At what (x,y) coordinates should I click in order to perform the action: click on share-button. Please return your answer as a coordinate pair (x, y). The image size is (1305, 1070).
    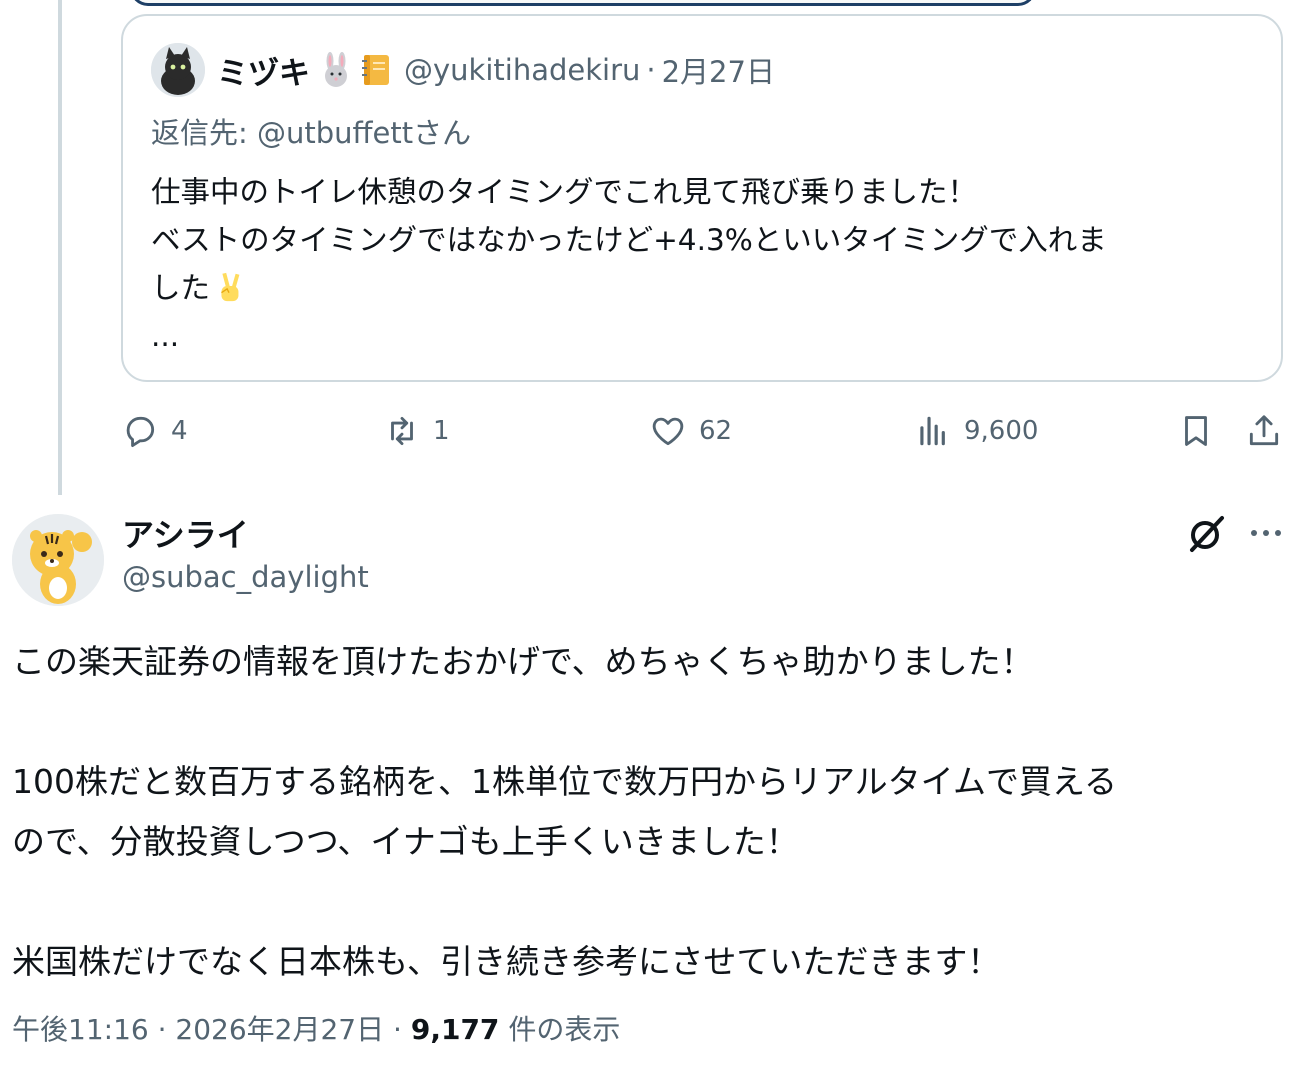
    Looking at the image, I should click on (1270, 431).